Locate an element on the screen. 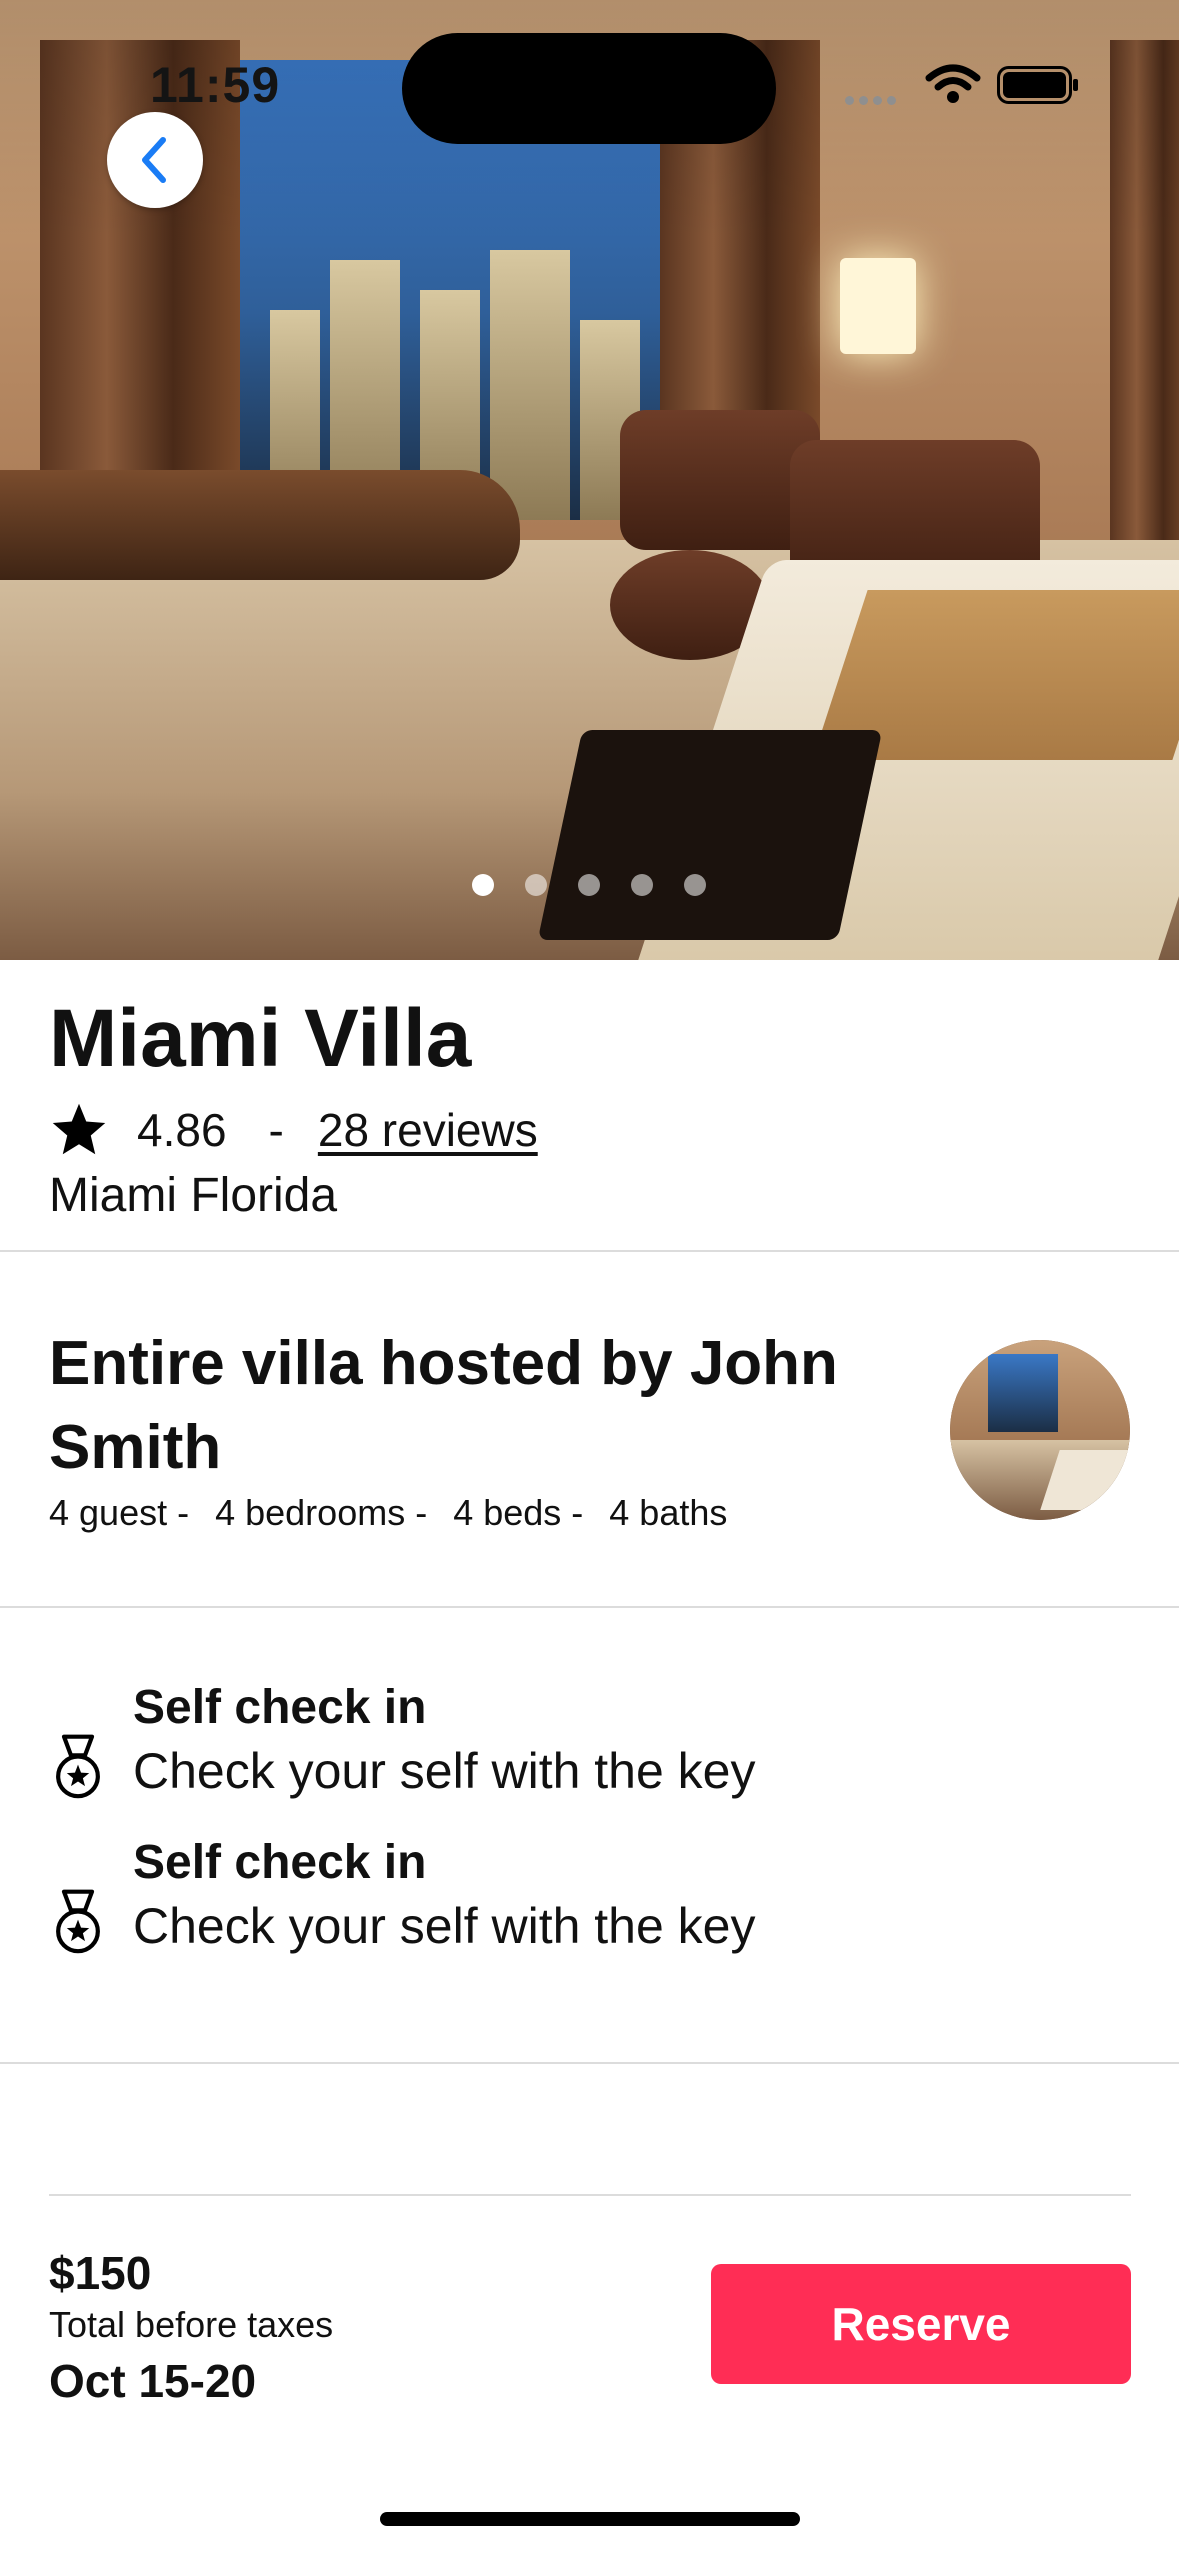 Image resolution: width=1179 pixels, height=2556 pixels. listing-title: Miami Villa is located at coordinates (260, 1038).